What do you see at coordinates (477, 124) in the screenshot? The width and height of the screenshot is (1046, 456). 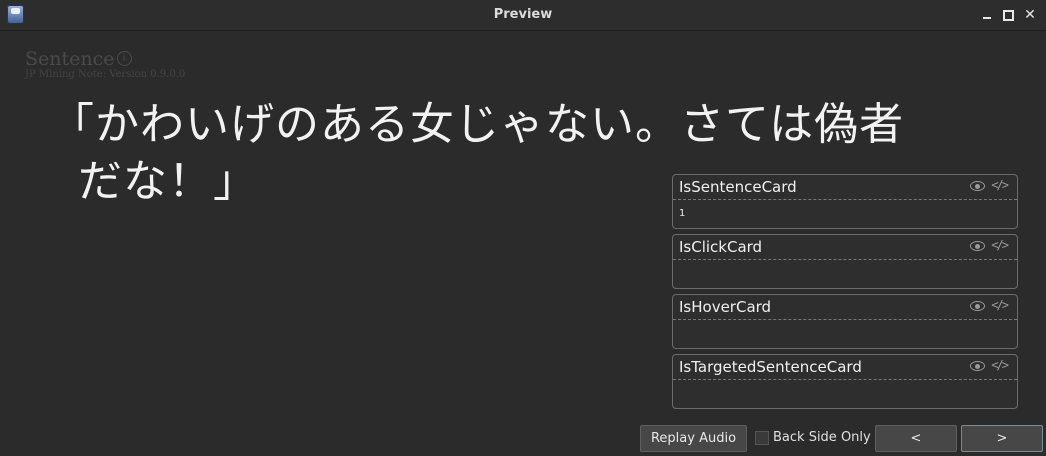 I see `sentence-line-1: 「かわいげのある女じゃない。さては偽者` at bounding box center [477, 124].